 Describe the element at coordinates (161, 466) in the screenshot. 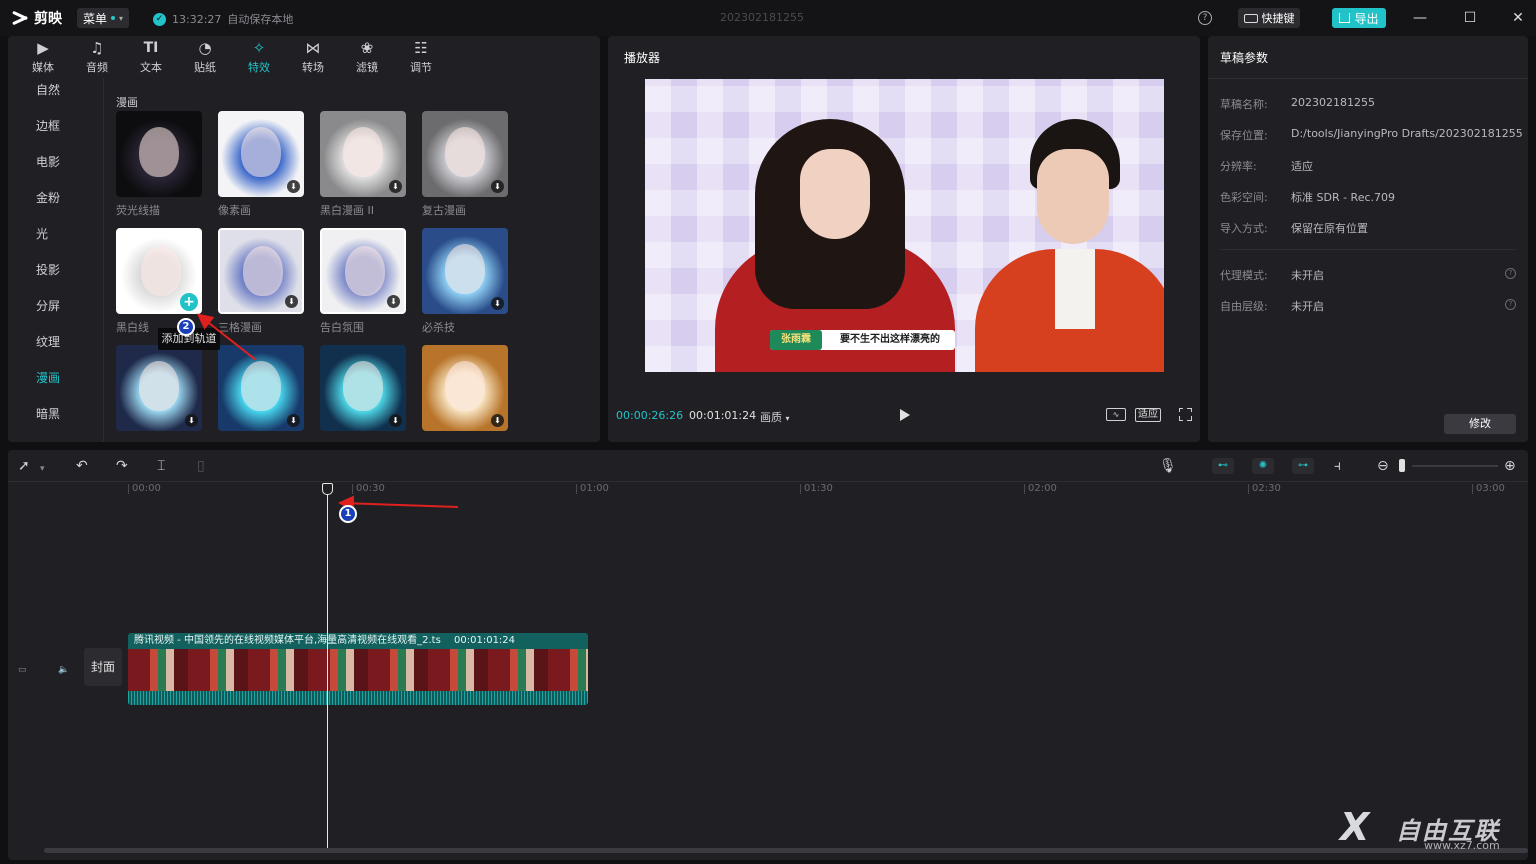

I see `split-icon: ⌶` at that location.